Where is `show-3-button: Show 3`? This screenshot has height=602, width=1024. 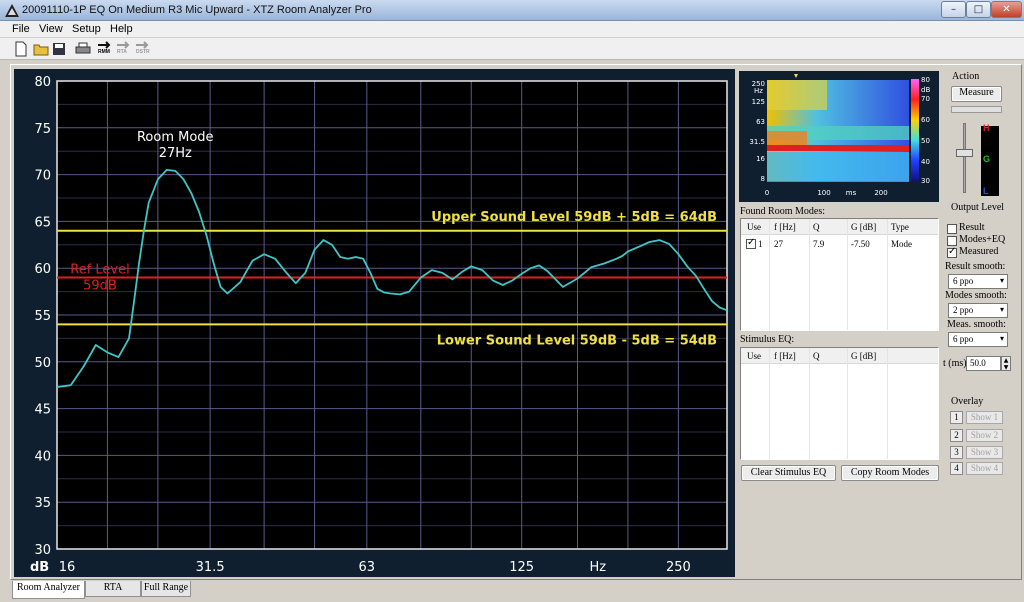 show-3-button: Show 3 is located at coordinates (984, 452).